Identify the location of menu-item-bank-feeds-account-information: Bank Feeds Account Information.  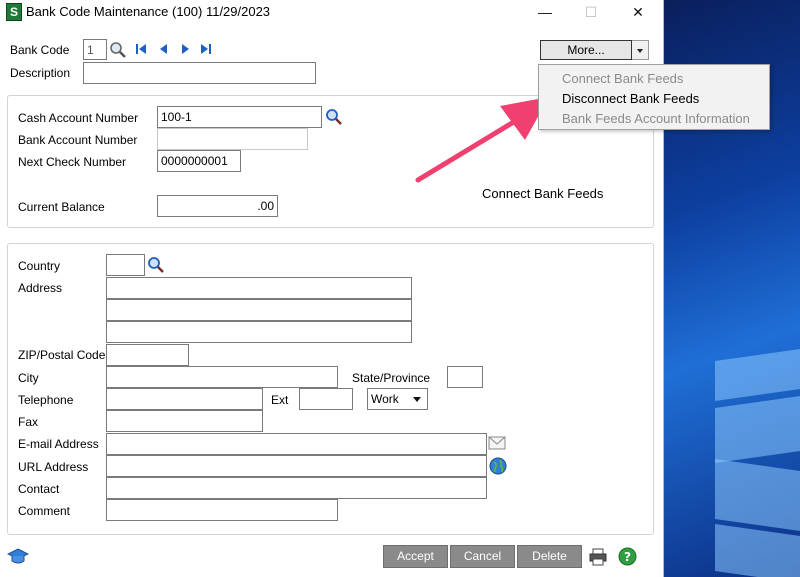
(656, 118).